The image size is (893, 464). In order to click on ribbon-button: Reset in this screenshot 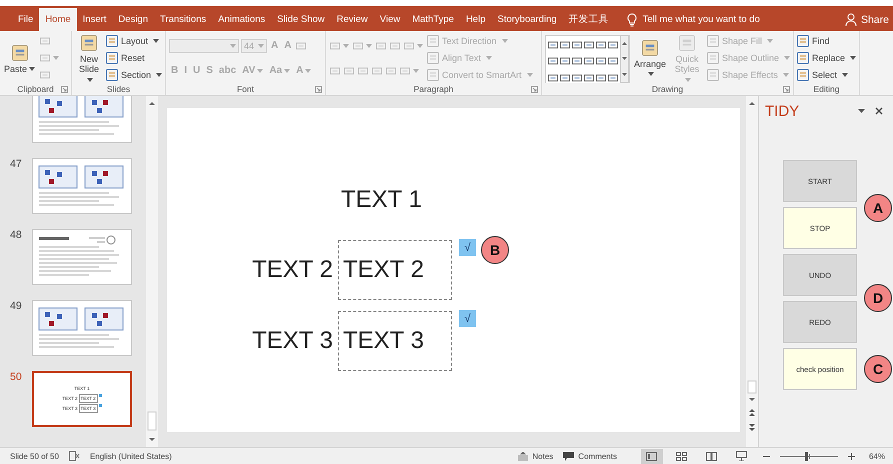, I will do `click(125, 58)`.